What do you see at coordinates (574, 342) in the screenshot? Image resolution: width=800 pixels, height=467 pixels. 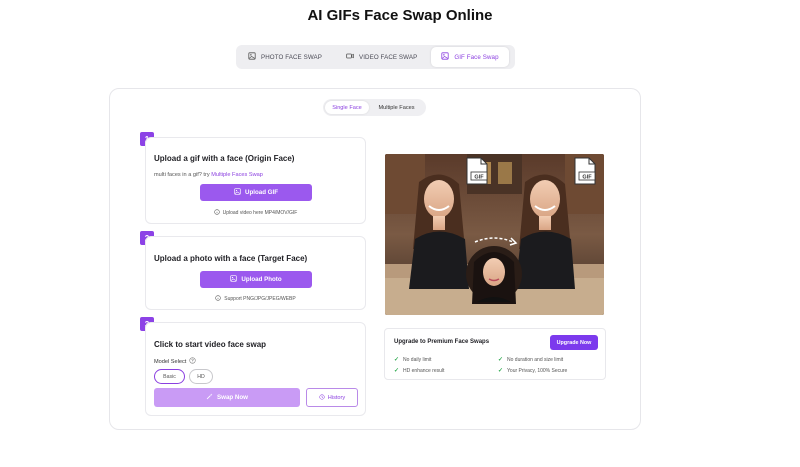 I see `upgrade-now-button: Upgrade Now` at bounding box center [574, 342].